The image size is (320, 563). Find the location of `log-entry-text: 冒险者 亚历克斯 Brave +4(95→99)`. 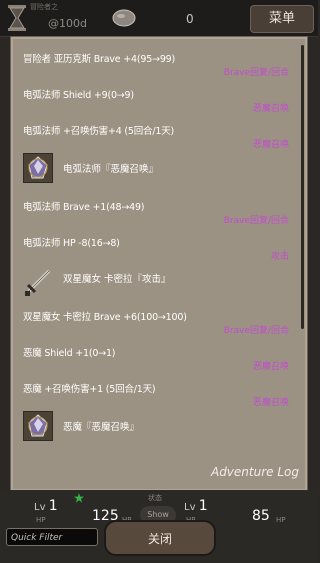

log-entry-text: 冒险者 亚历克斯 Brave +4(95→99) is located at coordinates (99, 59).